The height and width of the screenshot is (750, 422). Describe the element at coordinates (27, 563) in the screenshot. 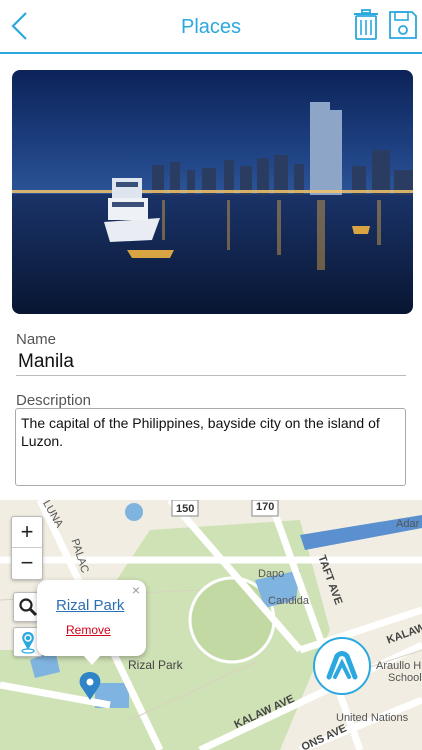

I see `zoom-out-button: −` at that location.